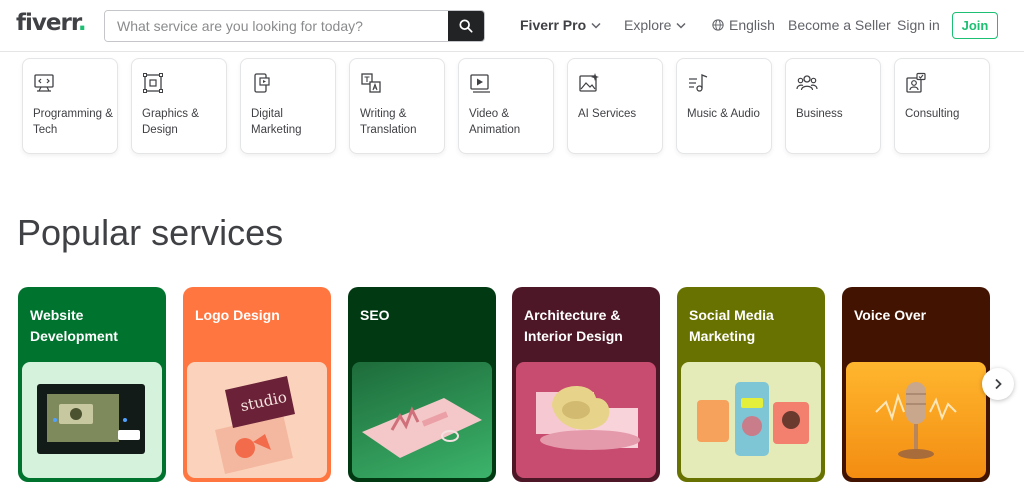 The height and width of the screenshot is (498, 1024). I want to click on nav-fiverr-pro: Fiverr Pro, so click(560, 25).